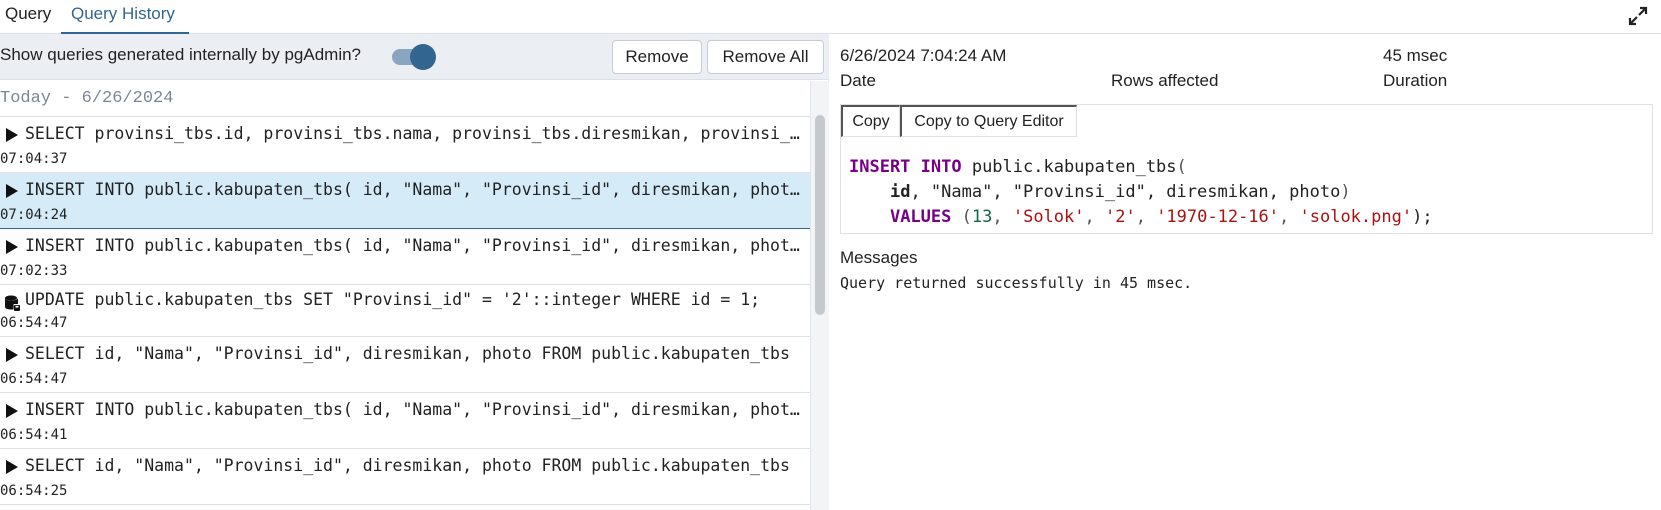  Describe the element at coordinates (1120, 217) in the screenshot. I see `code-string: '2'` at that location.